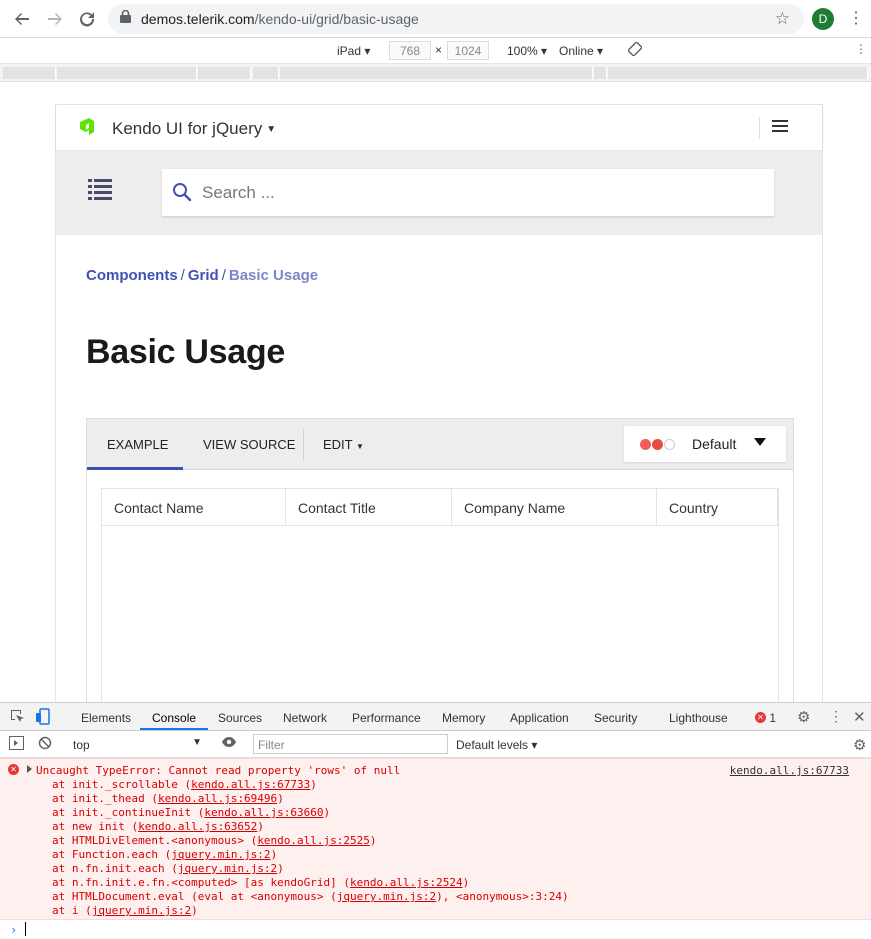 The width and height of the screenshot is (871, 939). Describe the element at coordinates (194, 507) in the screenshot. I see `grid-header-contact-name: Contact Name` at that location.